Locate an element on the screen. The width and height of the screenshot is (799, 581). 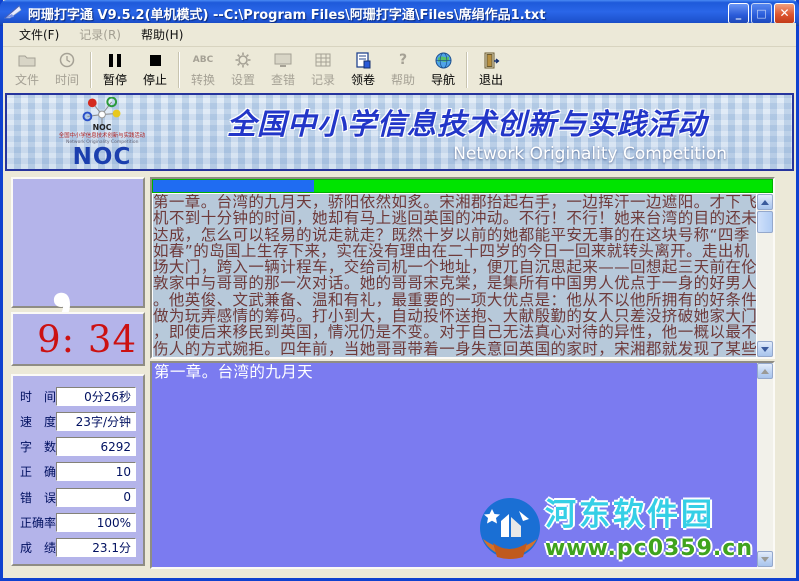
menubar: 文件(F) 记录(R) 帮助(H) is located at coordinates (399, 35).